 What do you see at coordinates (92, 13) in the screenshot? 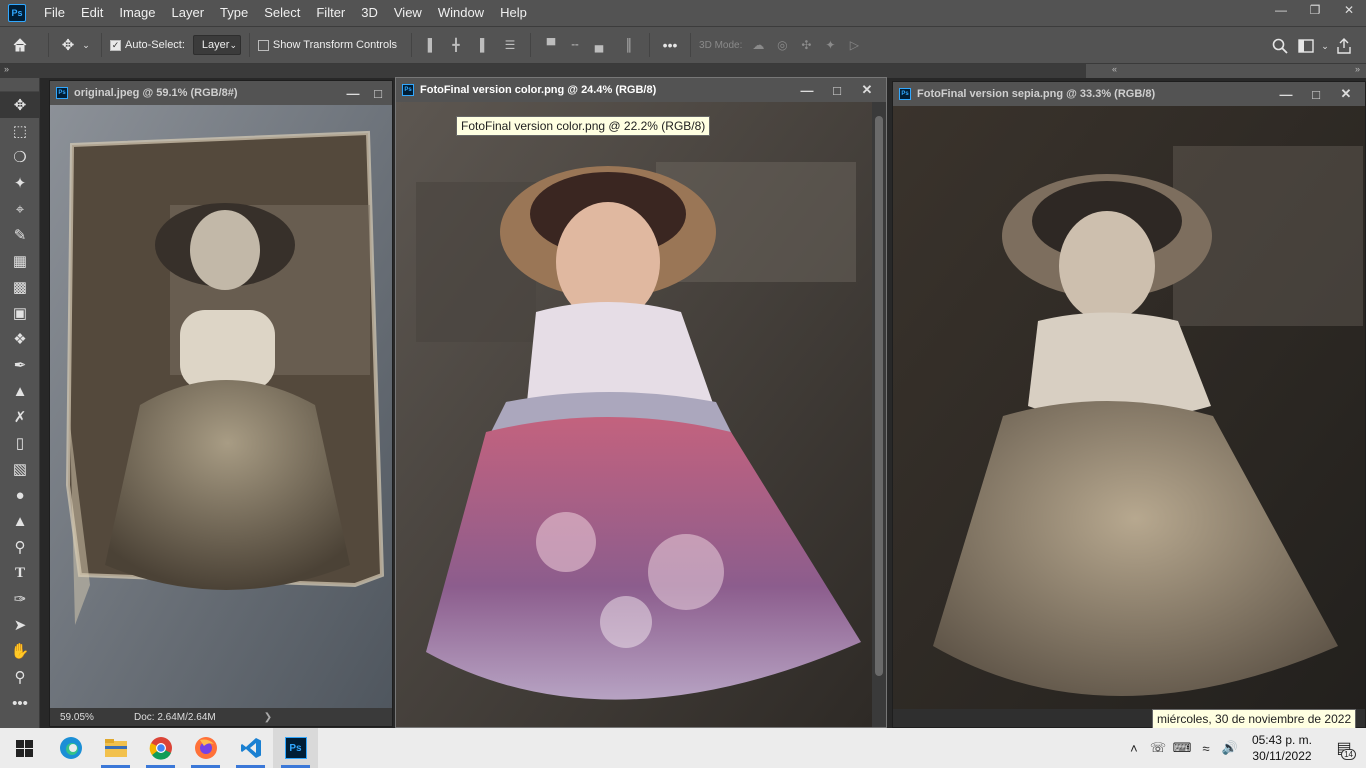
I see `menu-edit: Edit` at bounding box center [92, 13].